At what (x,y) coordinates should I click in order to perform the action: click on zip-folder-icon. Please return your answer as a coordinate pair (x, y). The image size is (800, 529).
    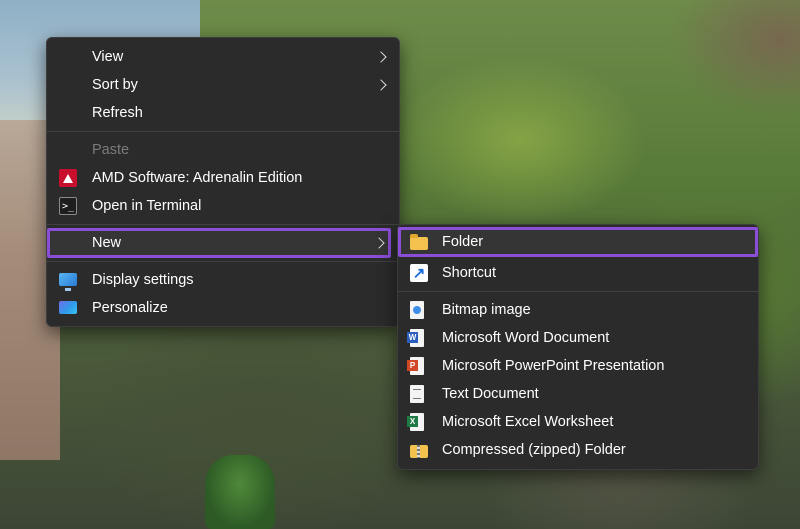
    Looking at the image, I should click on (419, 451).